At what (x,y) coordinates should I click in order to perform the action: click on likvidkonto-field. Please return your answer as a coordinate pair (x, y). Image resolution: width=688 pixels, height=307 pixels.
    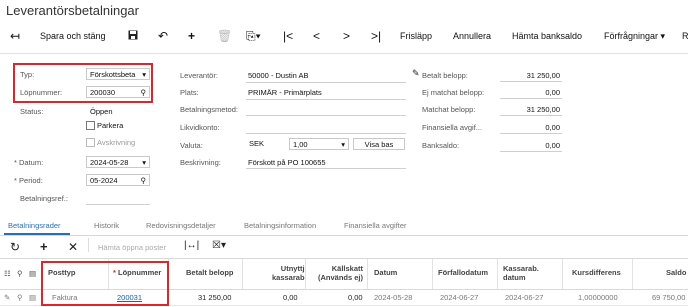
    Looking at the image, I should click on (326, 133).